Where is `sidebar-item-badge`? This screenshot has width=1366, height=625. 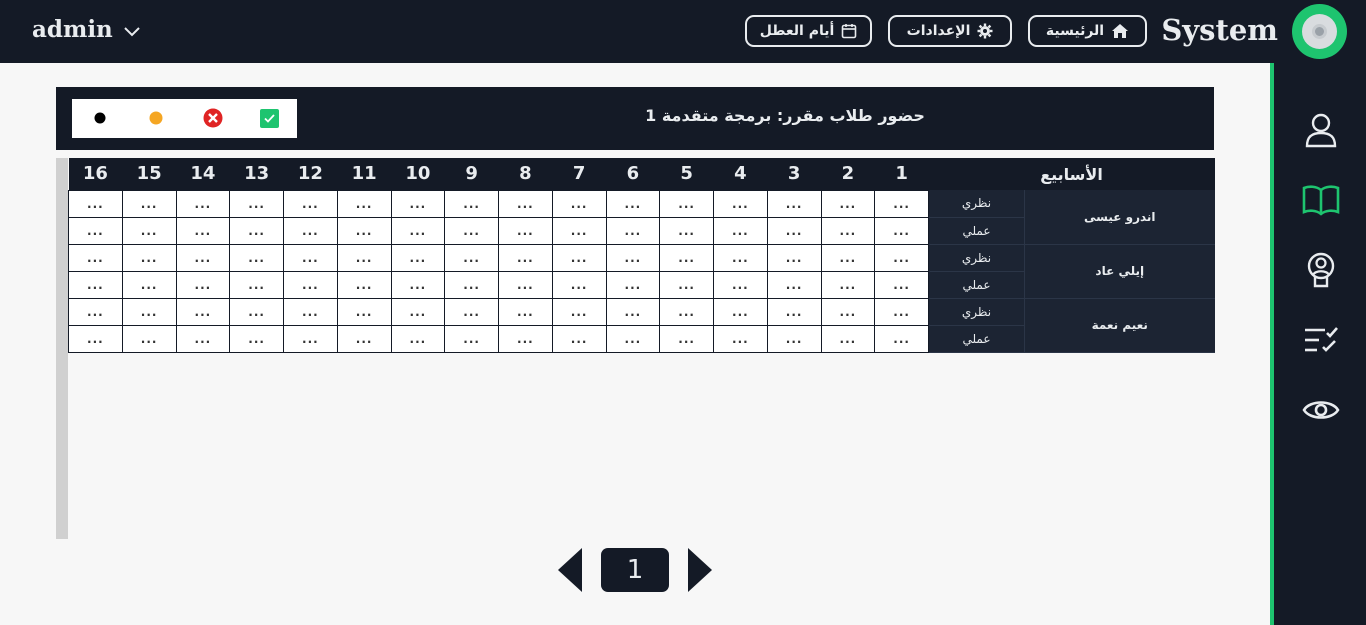 sidebar-item-badge is located at coordinates (1321, 270).